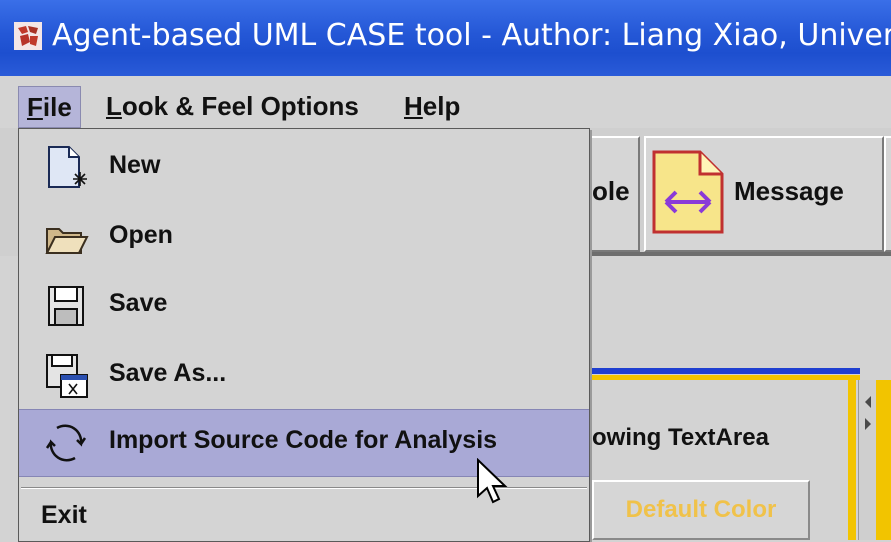  Describe the element at coordinates (688, 192) in the screenshot. I see `message-icon` at that location.